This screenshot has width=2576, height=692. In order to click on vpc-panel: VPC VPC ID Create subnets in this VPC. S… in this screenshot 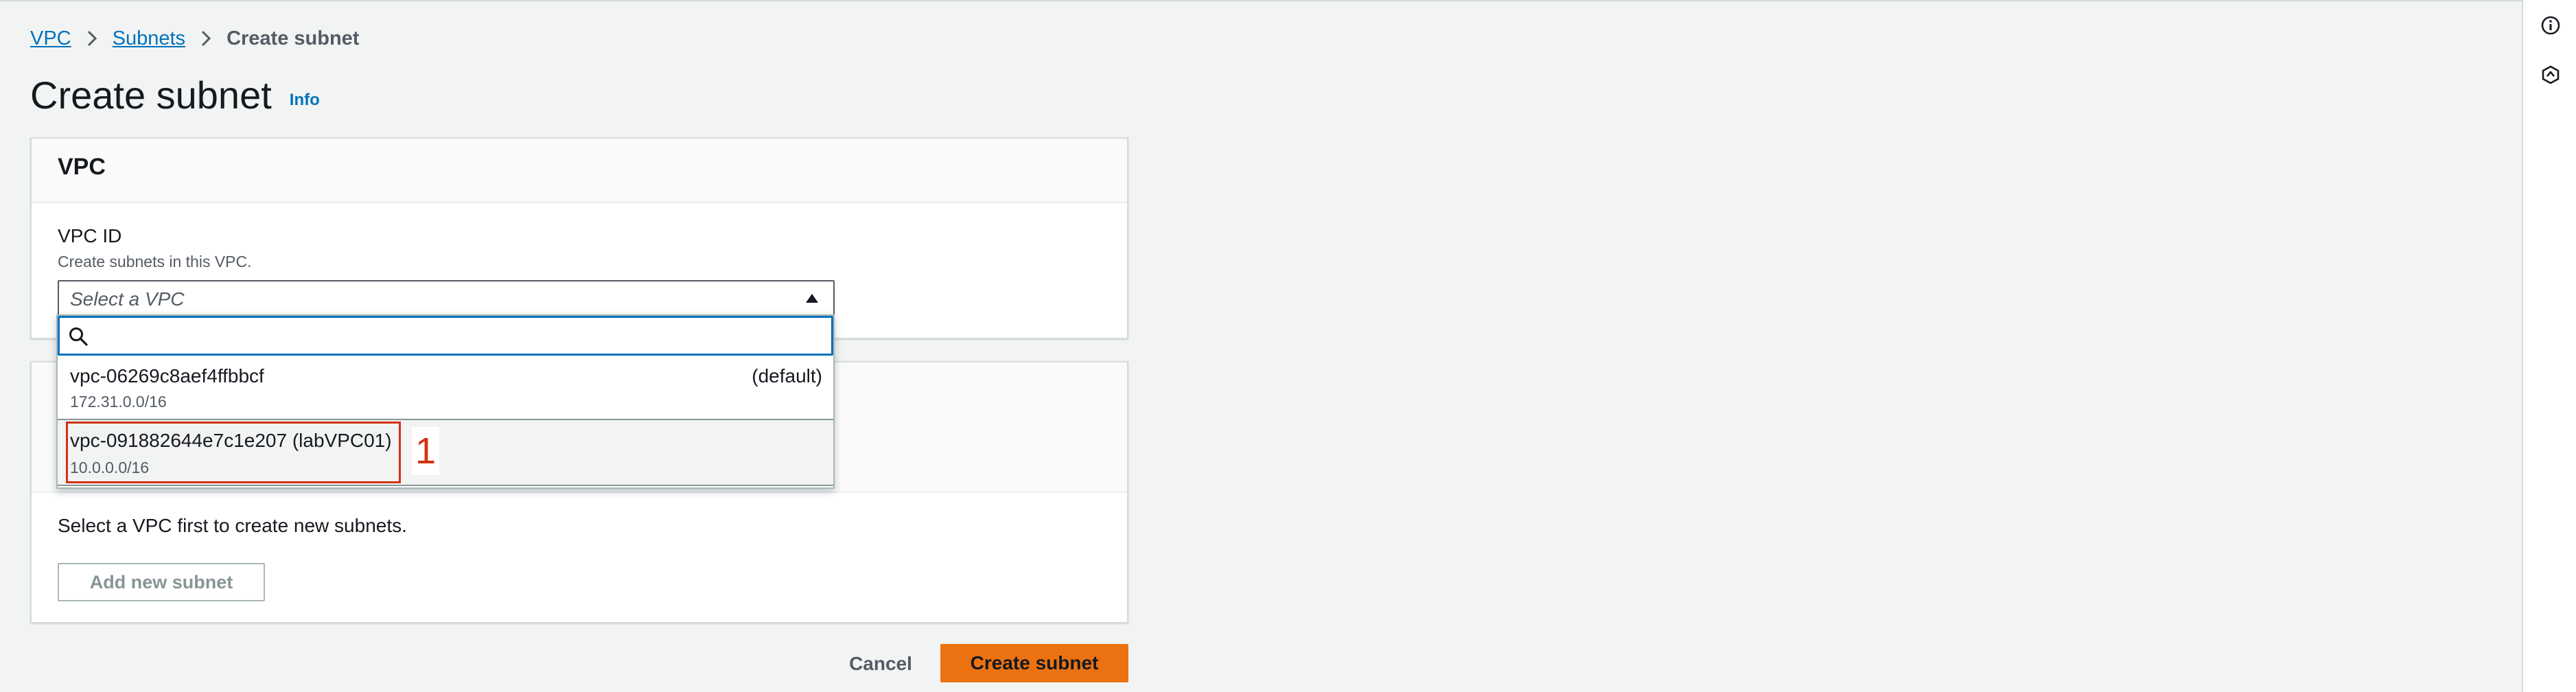, I will do `click(579, 238)`.